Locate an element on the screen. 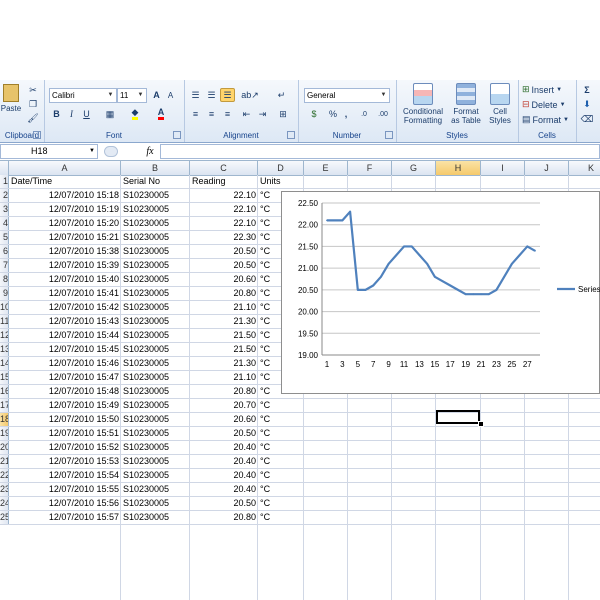  cell-date: 12/07/2010 15:53 is located at coordinates (65, 461).